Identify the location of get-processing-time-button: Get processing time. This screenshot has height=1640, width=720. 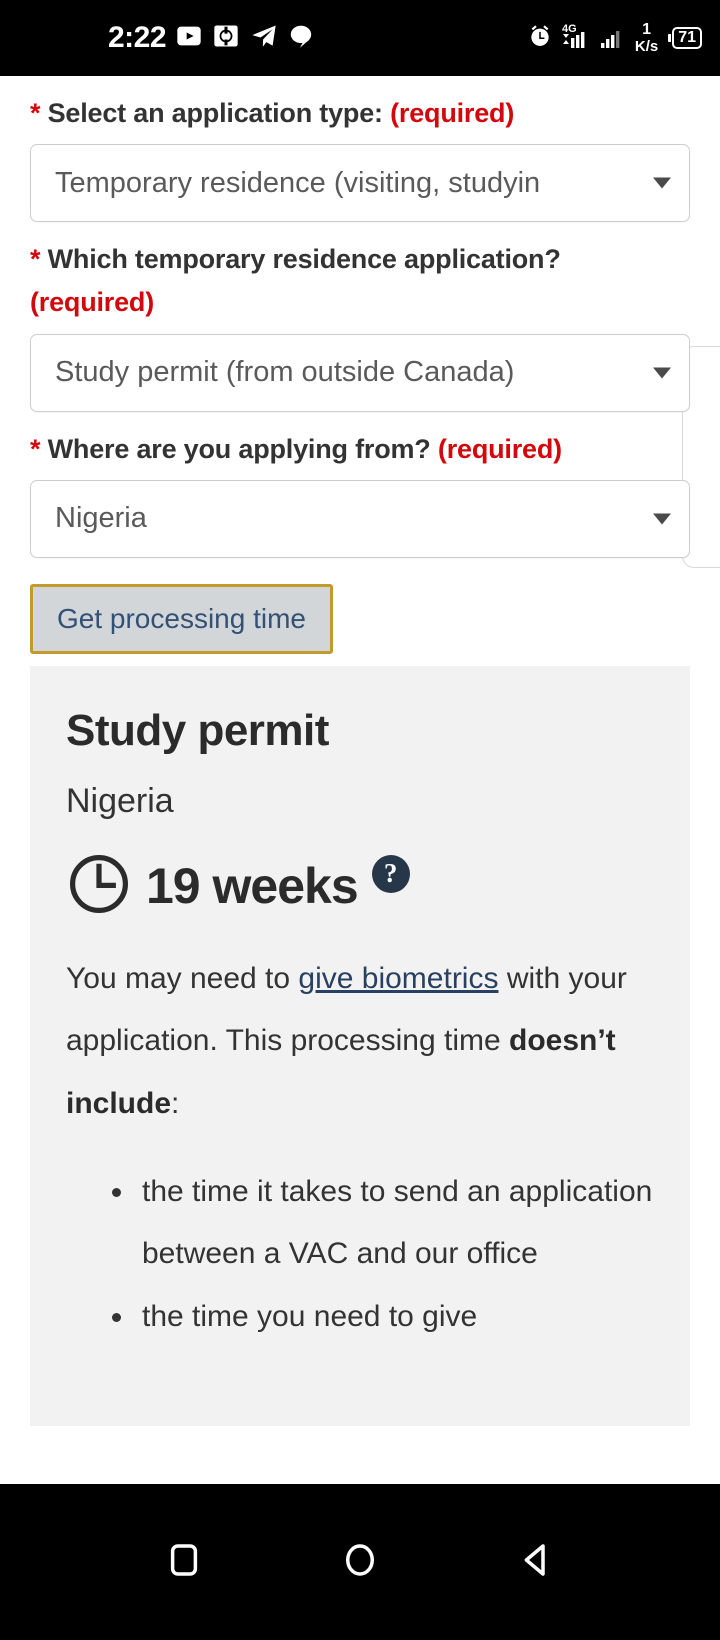
(181, 618).